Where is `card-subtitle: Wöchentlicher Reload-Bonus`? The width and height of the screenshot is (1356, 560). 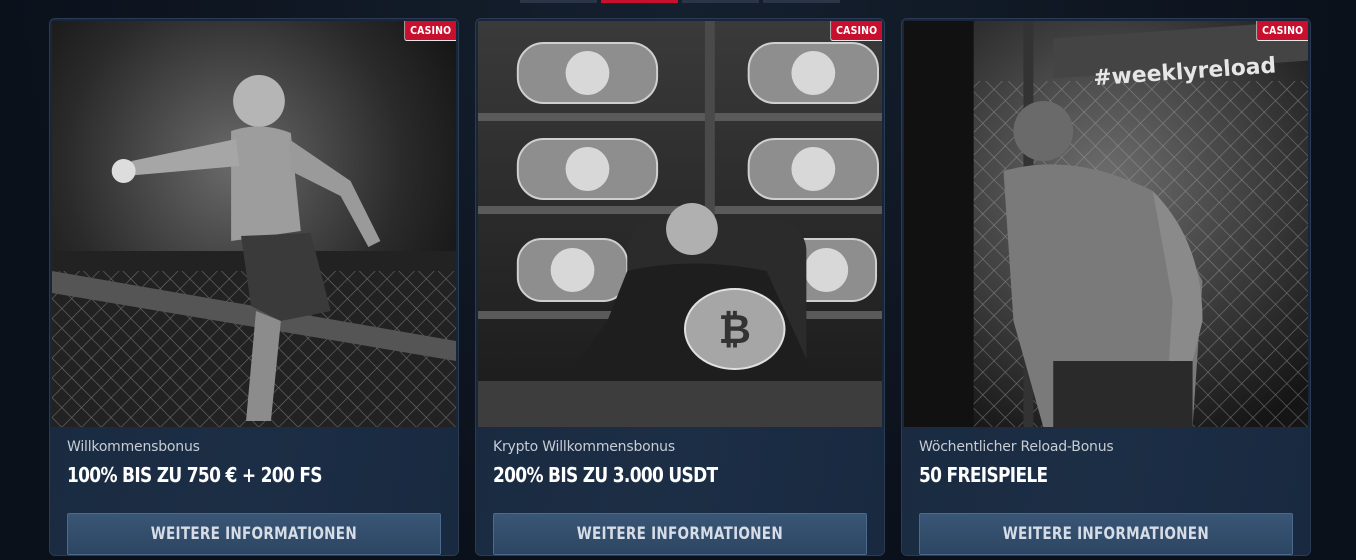
card-subtitle: Wöchentlicher Reload-Bonus is located at coordinates (1016, 447).